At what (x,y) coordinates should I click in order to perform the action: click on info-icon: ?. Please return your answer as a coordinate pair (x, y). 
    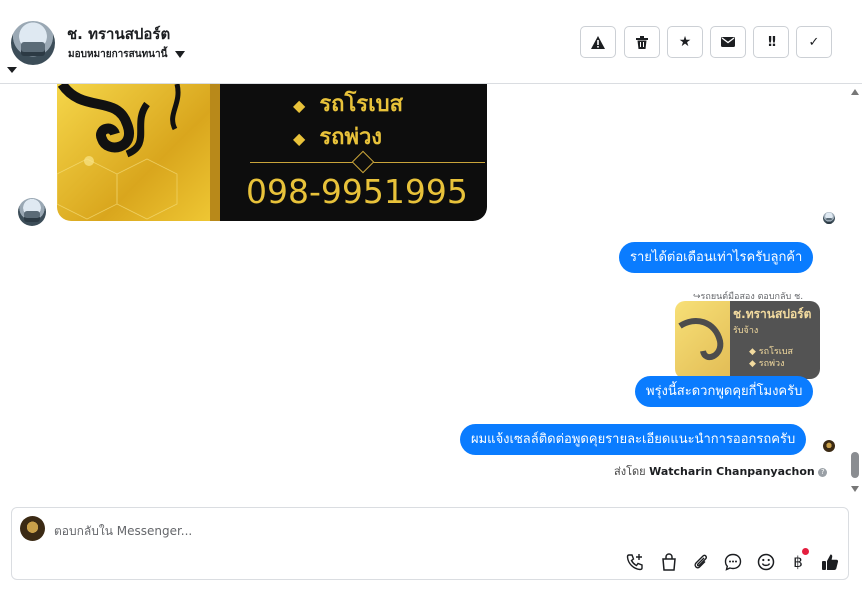
    Looking at the image, I should click on (823, 472).